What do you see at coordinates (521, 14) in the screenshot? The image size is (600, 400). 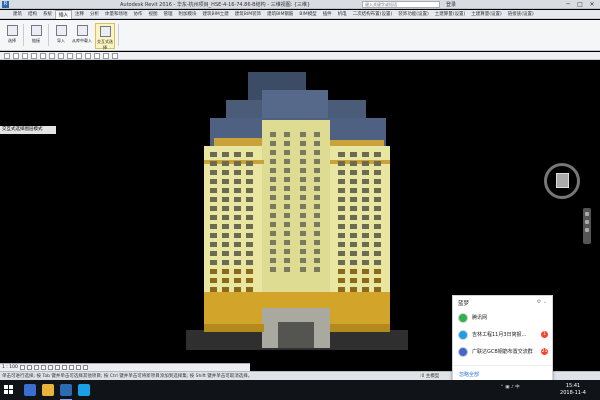 I see `ribbon-tab: 链接族(设置)` at bounding box center [521, 14].